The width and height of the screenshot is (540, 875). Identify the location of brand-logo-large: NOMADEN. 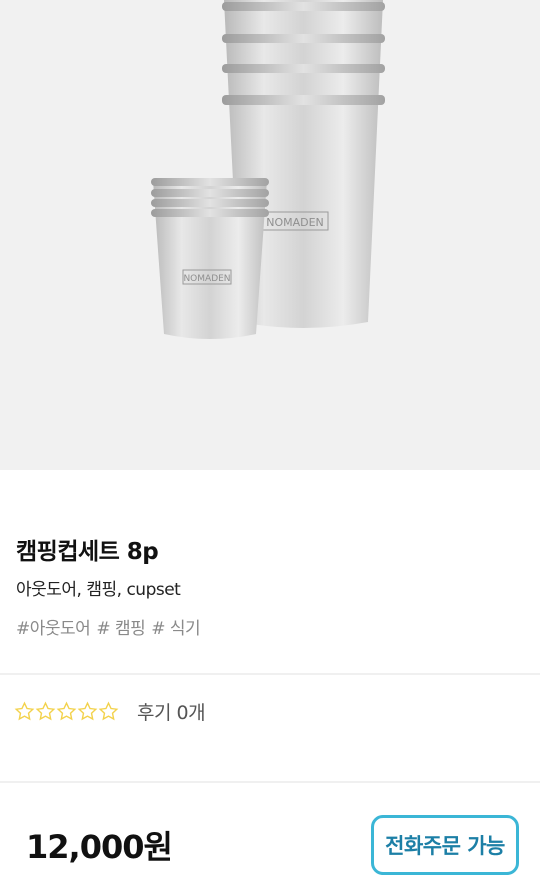
(295, 222).